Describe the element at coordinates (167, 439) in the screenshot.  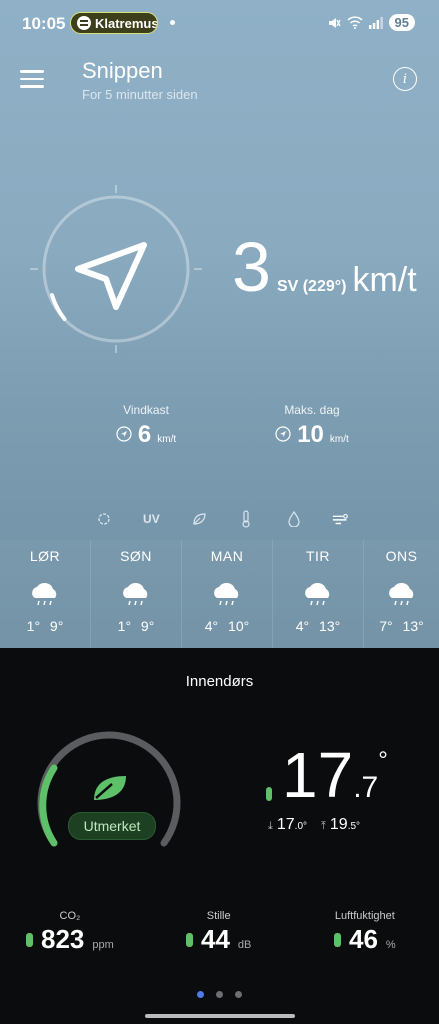
I see `gust-unit: km/t` at that location.